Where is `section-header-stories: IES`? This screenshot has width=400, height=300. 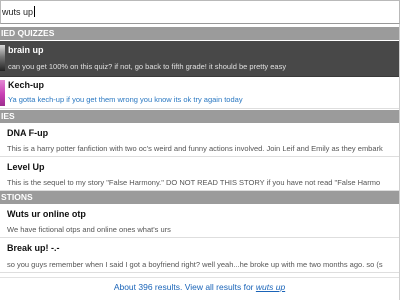 section-header-stories: IES is located at coordinates (199, 116).